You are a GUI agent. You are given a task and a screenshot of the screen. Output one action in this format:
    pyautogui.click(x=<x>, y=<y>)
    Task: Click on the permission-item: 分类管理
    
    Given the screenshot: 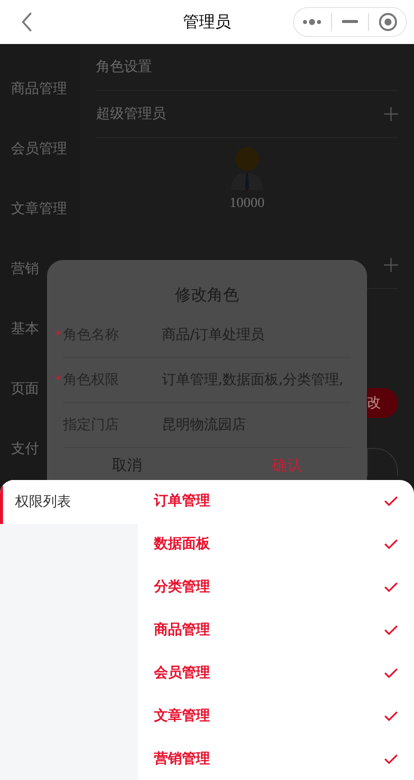 What is the action you would take?
    pyautogui.click(x=182, y=587)
    